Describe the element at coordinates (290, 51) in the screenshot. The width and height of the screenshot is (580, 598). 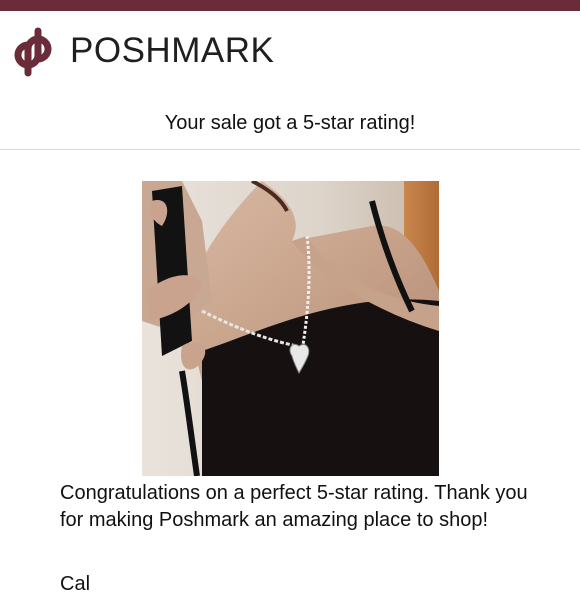
I see `email-header: POSHMARK` at that location.